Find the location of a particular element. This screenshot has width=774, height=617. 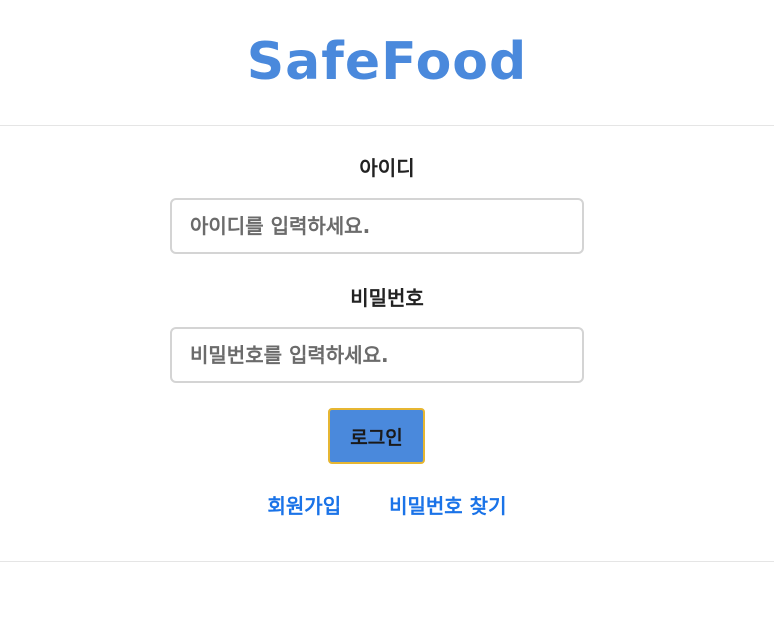

find-password-link: 비밀번호 찾기 is located at coordinates (447, 504).